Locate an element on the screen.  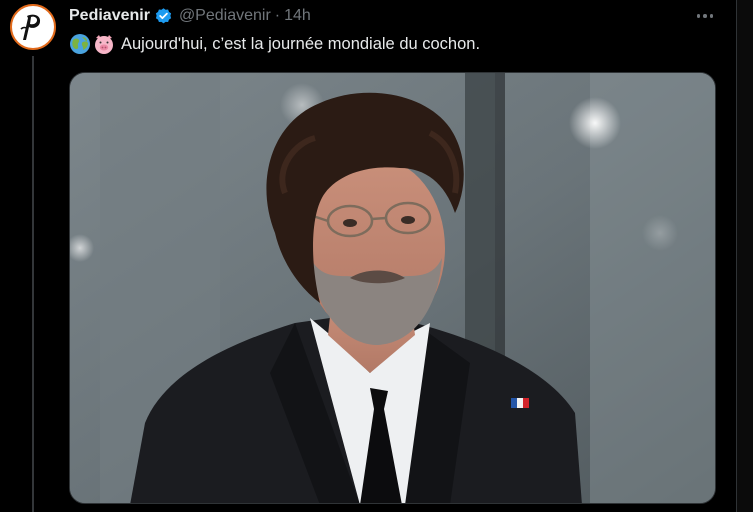
pig-face-icon is located at coordinates (104, 44).